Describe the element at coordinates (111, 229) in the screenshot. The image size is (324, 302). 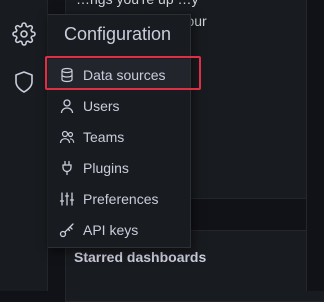
I see `menu-item-label: API keys` at that location.